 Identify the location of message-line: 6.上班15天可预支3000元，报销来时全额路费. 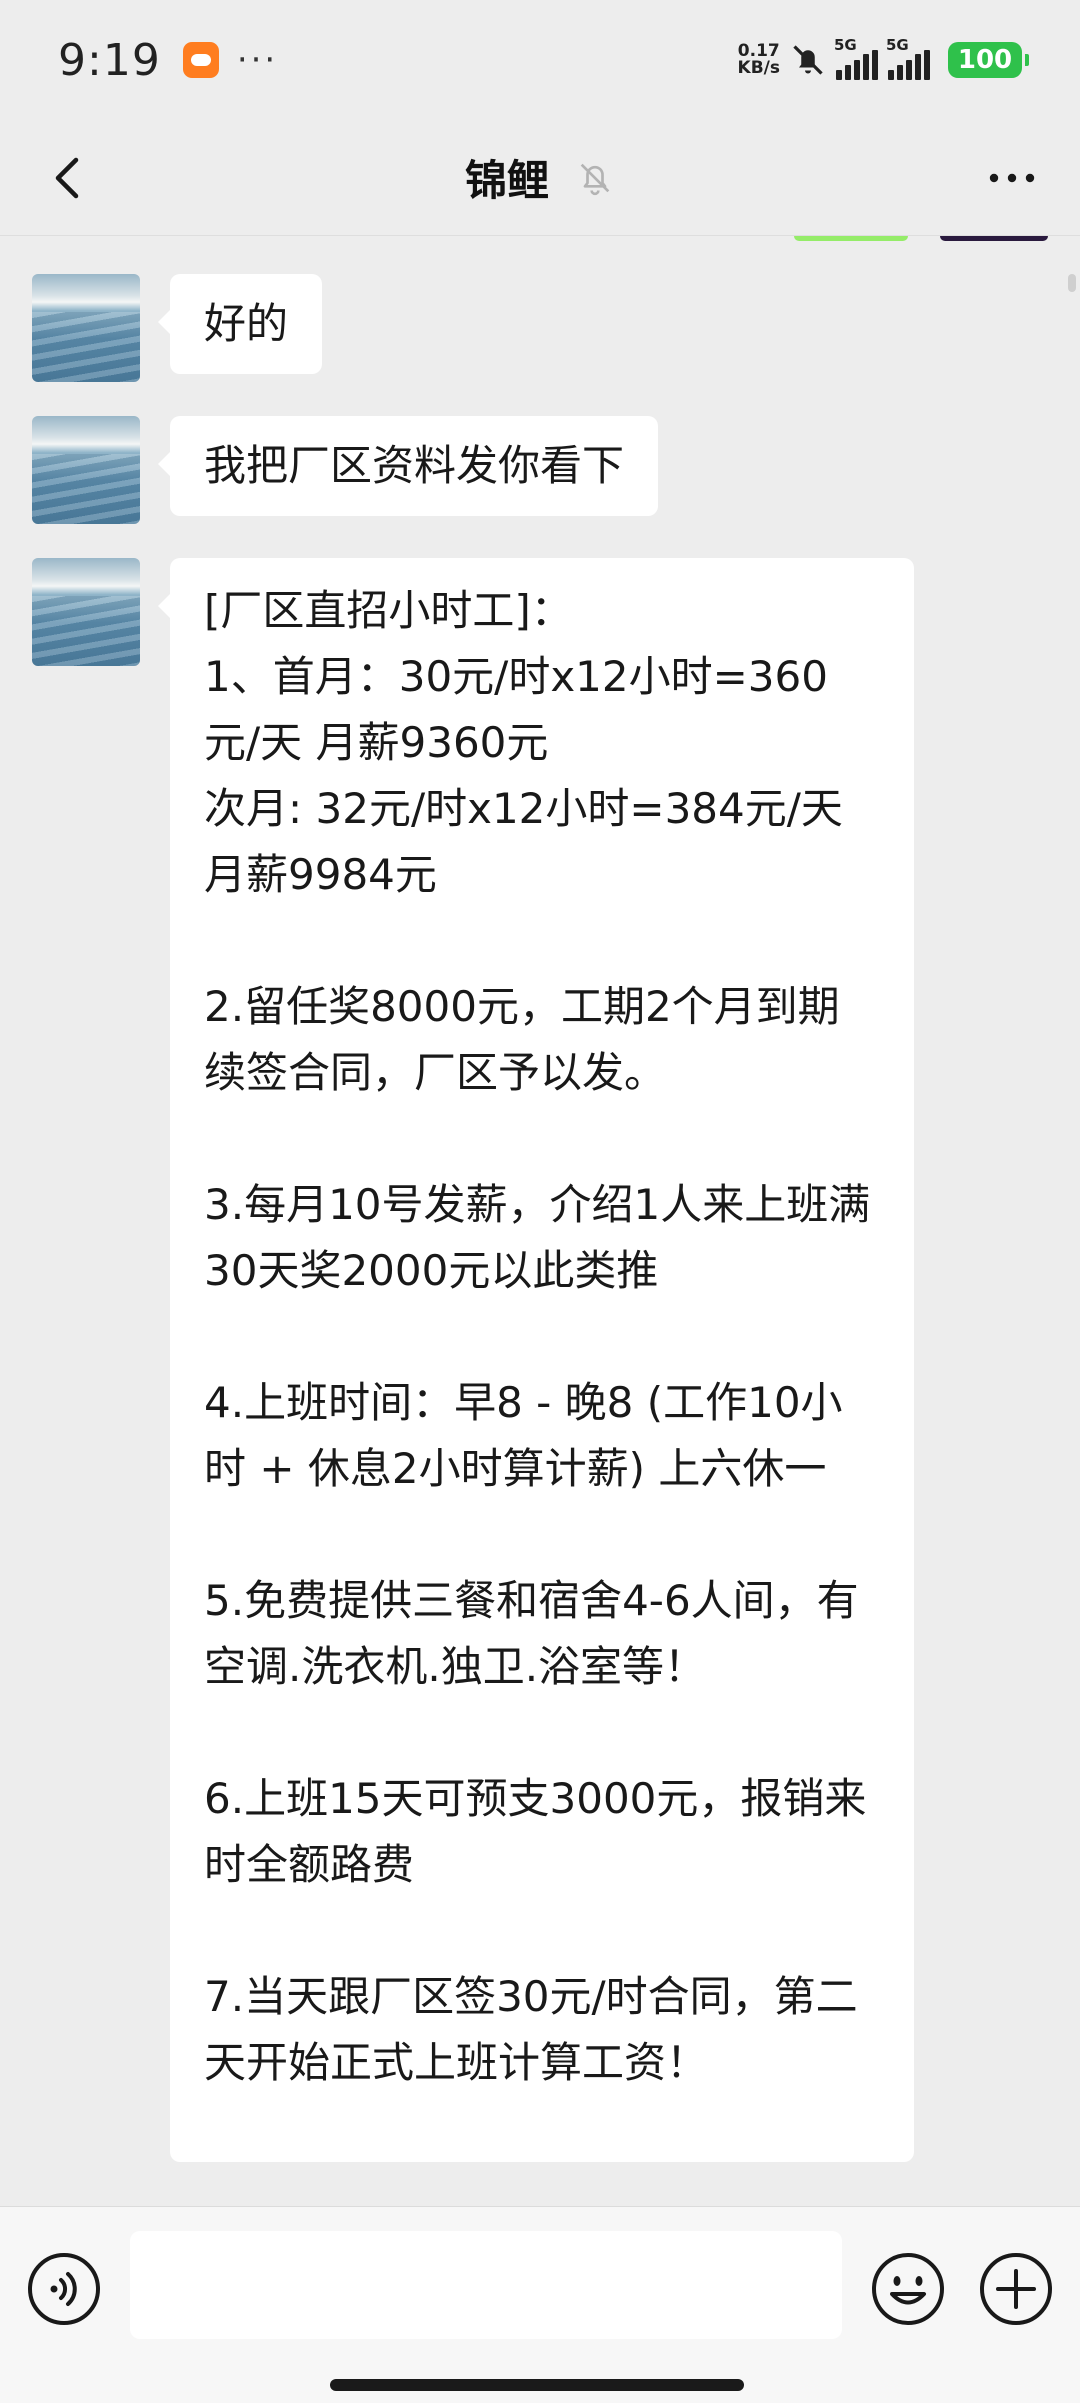
(535, 1831).